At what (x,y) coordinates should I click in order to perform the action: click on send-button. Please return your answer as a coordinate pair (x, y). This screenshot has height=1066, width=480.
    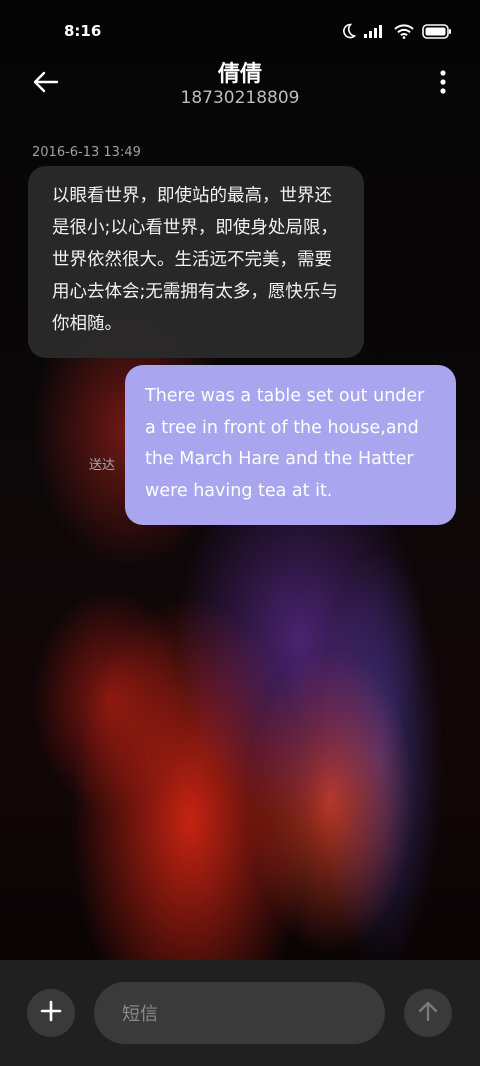
    Looking at the image, I should click on (428, 1013).